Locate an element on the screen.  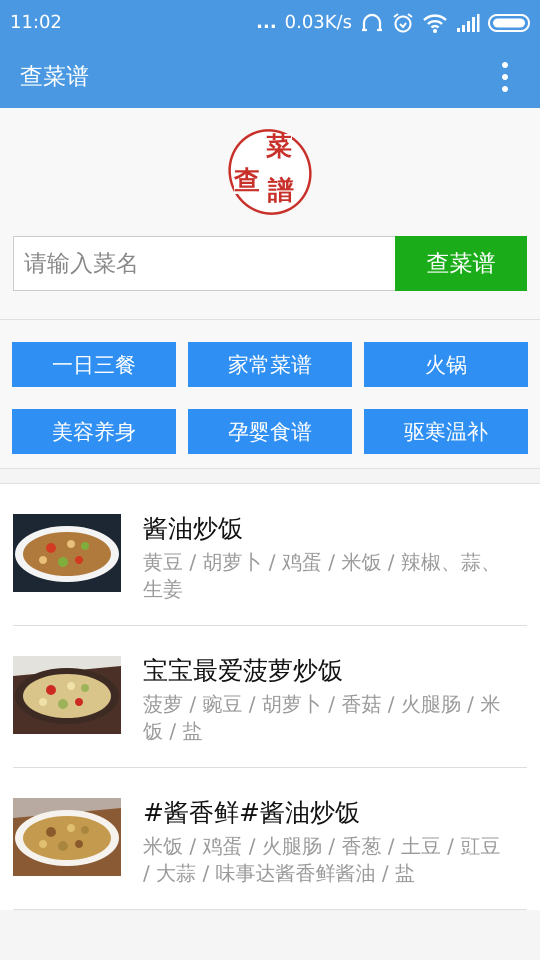
recipe-title: 酱油炒饭 is located at coordinates (193, 529).